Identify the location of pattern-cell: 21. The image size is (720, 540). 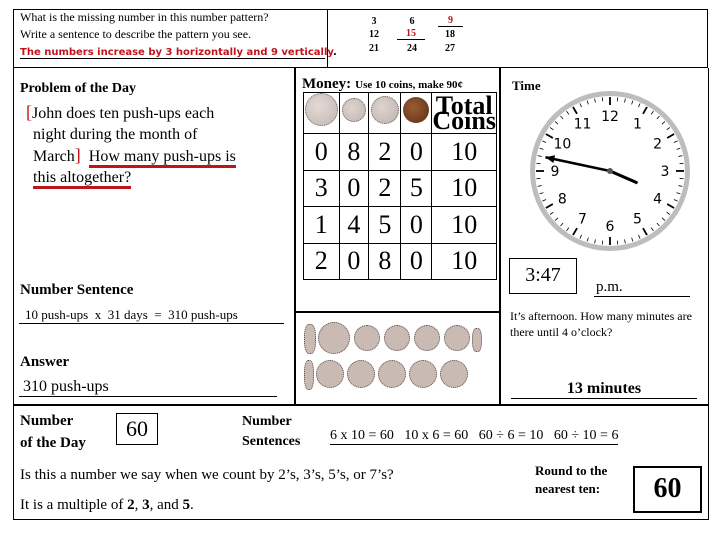
(374, 48).